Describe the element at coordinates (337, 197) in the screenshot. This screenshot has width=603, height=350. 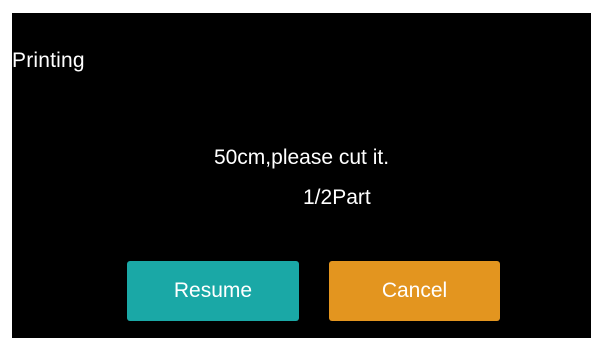
I see `part-indicator: 1/2Part` at that location.